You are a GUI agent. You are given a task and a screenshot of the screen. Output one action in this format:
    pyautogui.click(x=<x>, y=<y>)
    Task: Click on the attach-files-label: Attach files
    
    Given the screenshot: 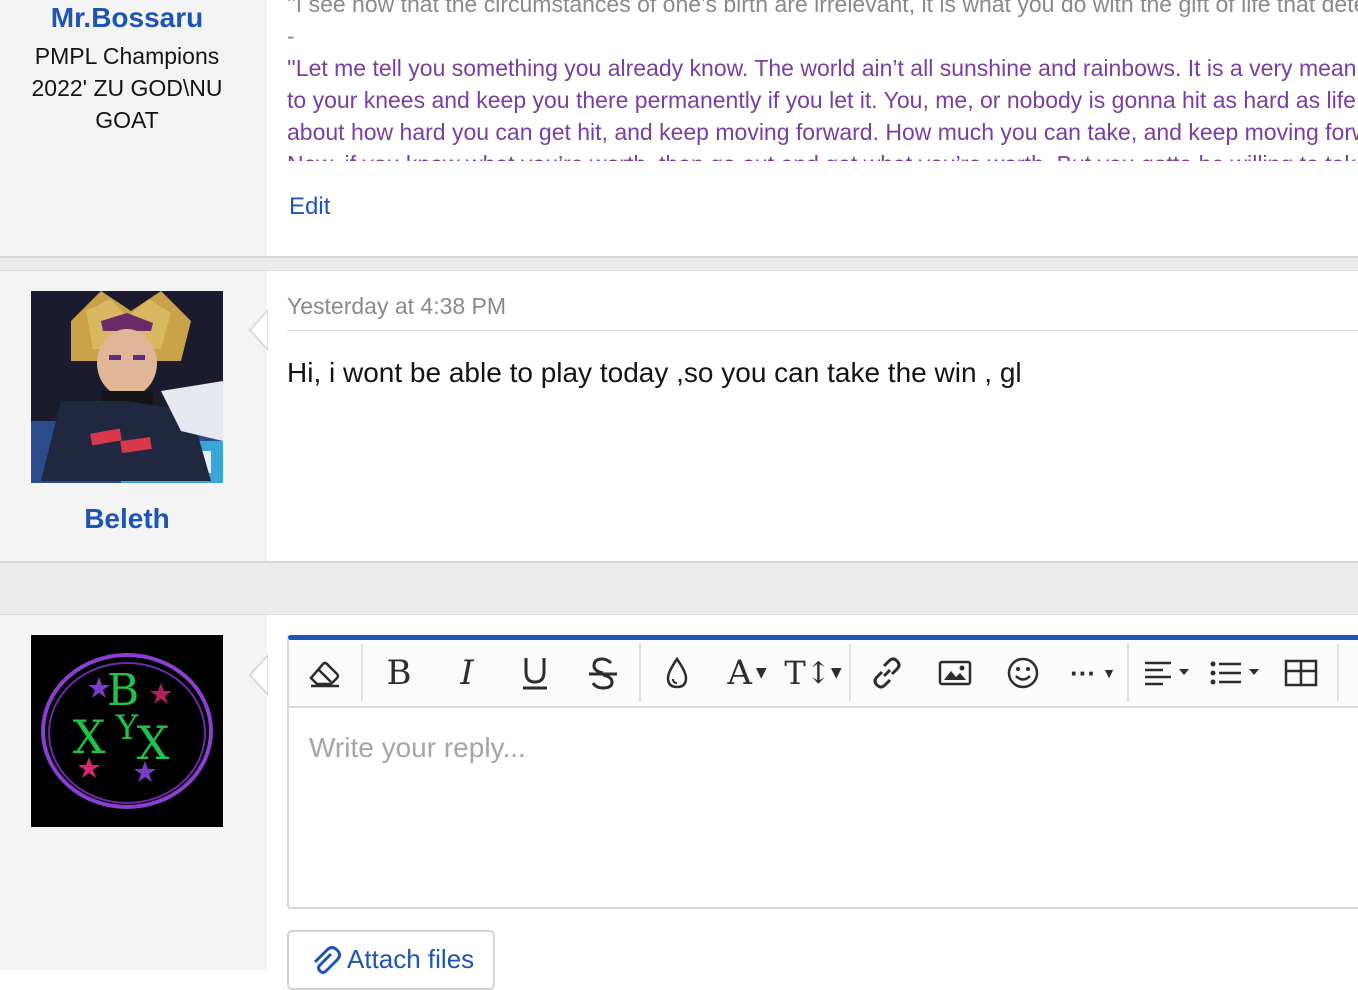 What is the action you would take?
    pyautogui.click(x=411, y=959)
    